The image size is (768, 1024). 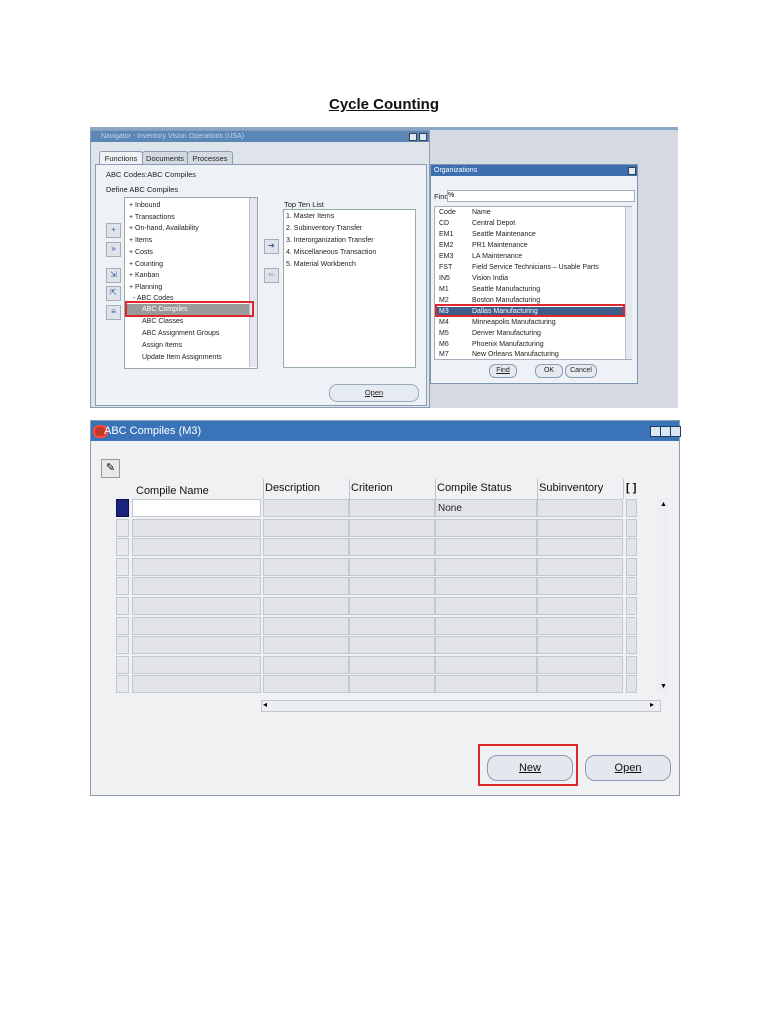 What do you see at coordinates (413, 137) in the screenshot?
I see `minimize-icon` at bounding box center [413, 137].